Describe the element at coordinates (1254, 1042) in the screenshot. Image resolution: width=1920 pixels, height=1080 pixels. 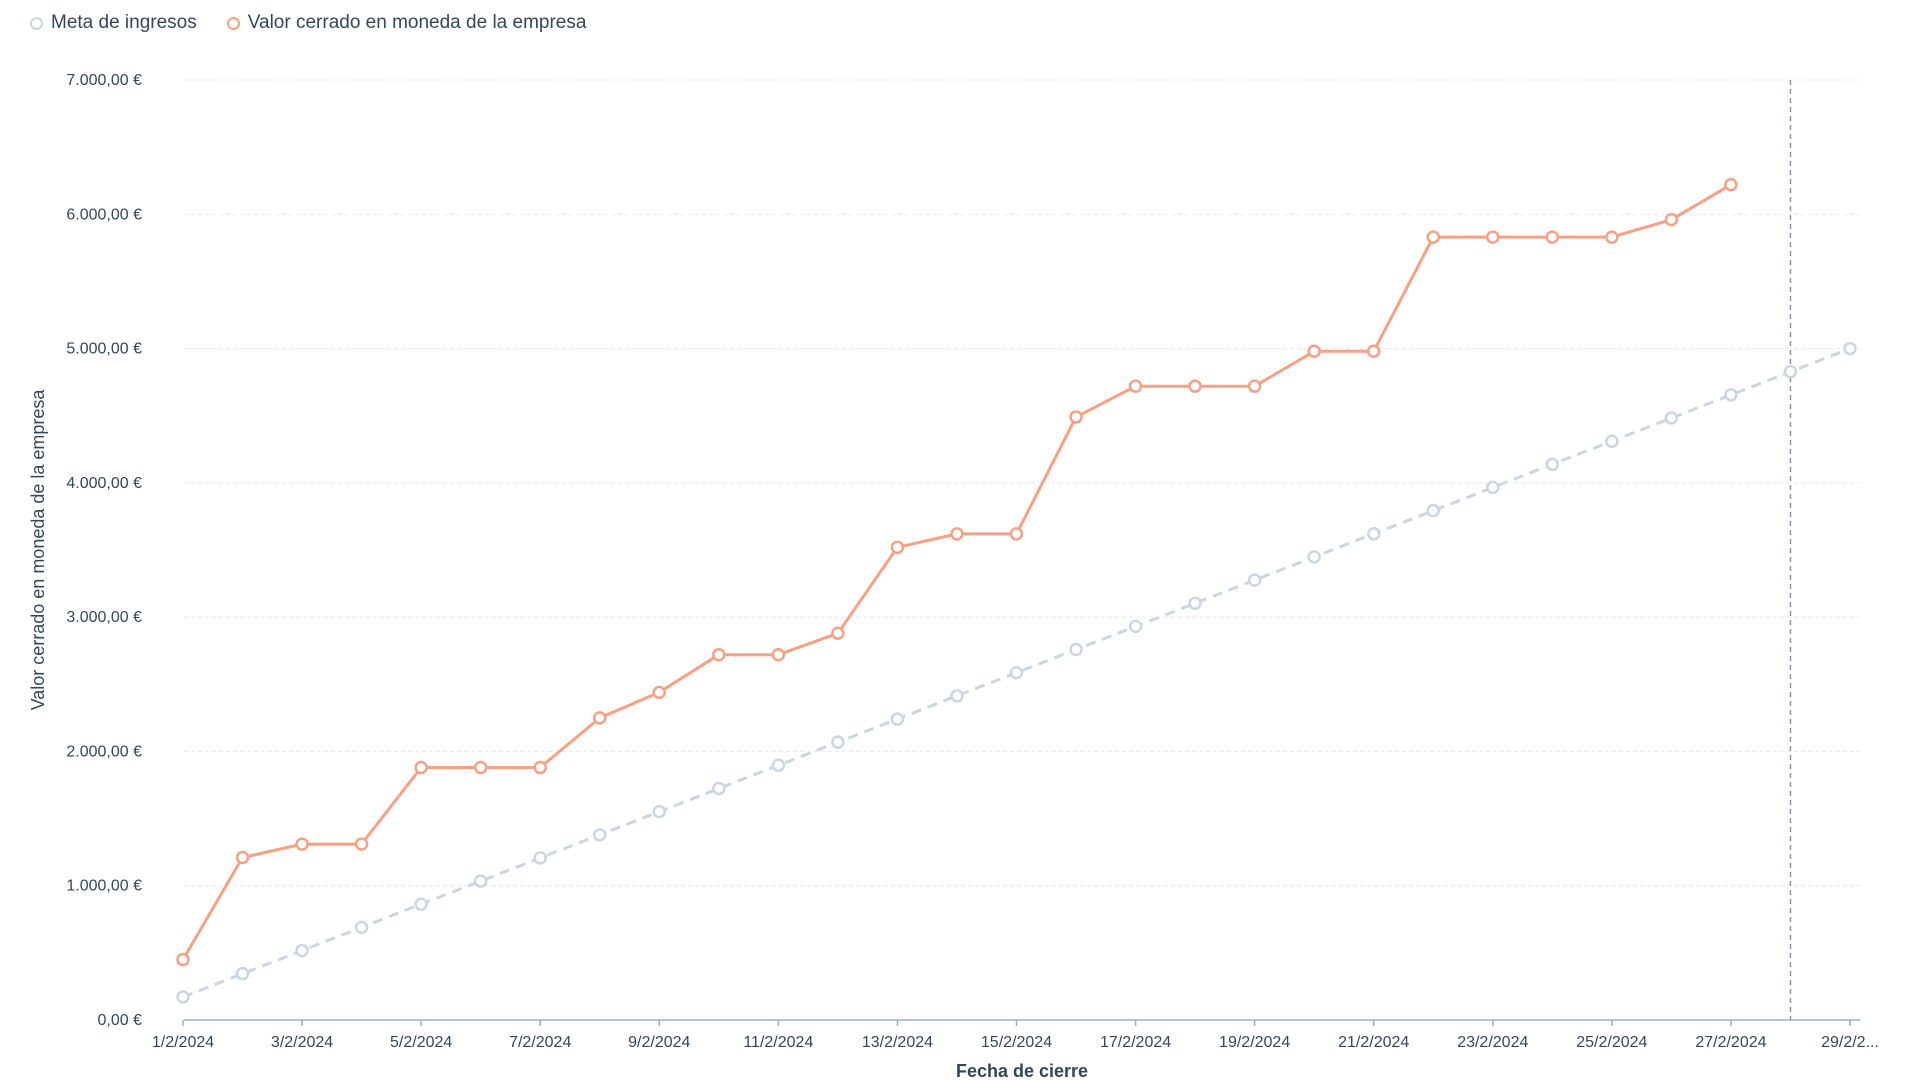
I see `x-tick-label: 19/2/2024` at that location.